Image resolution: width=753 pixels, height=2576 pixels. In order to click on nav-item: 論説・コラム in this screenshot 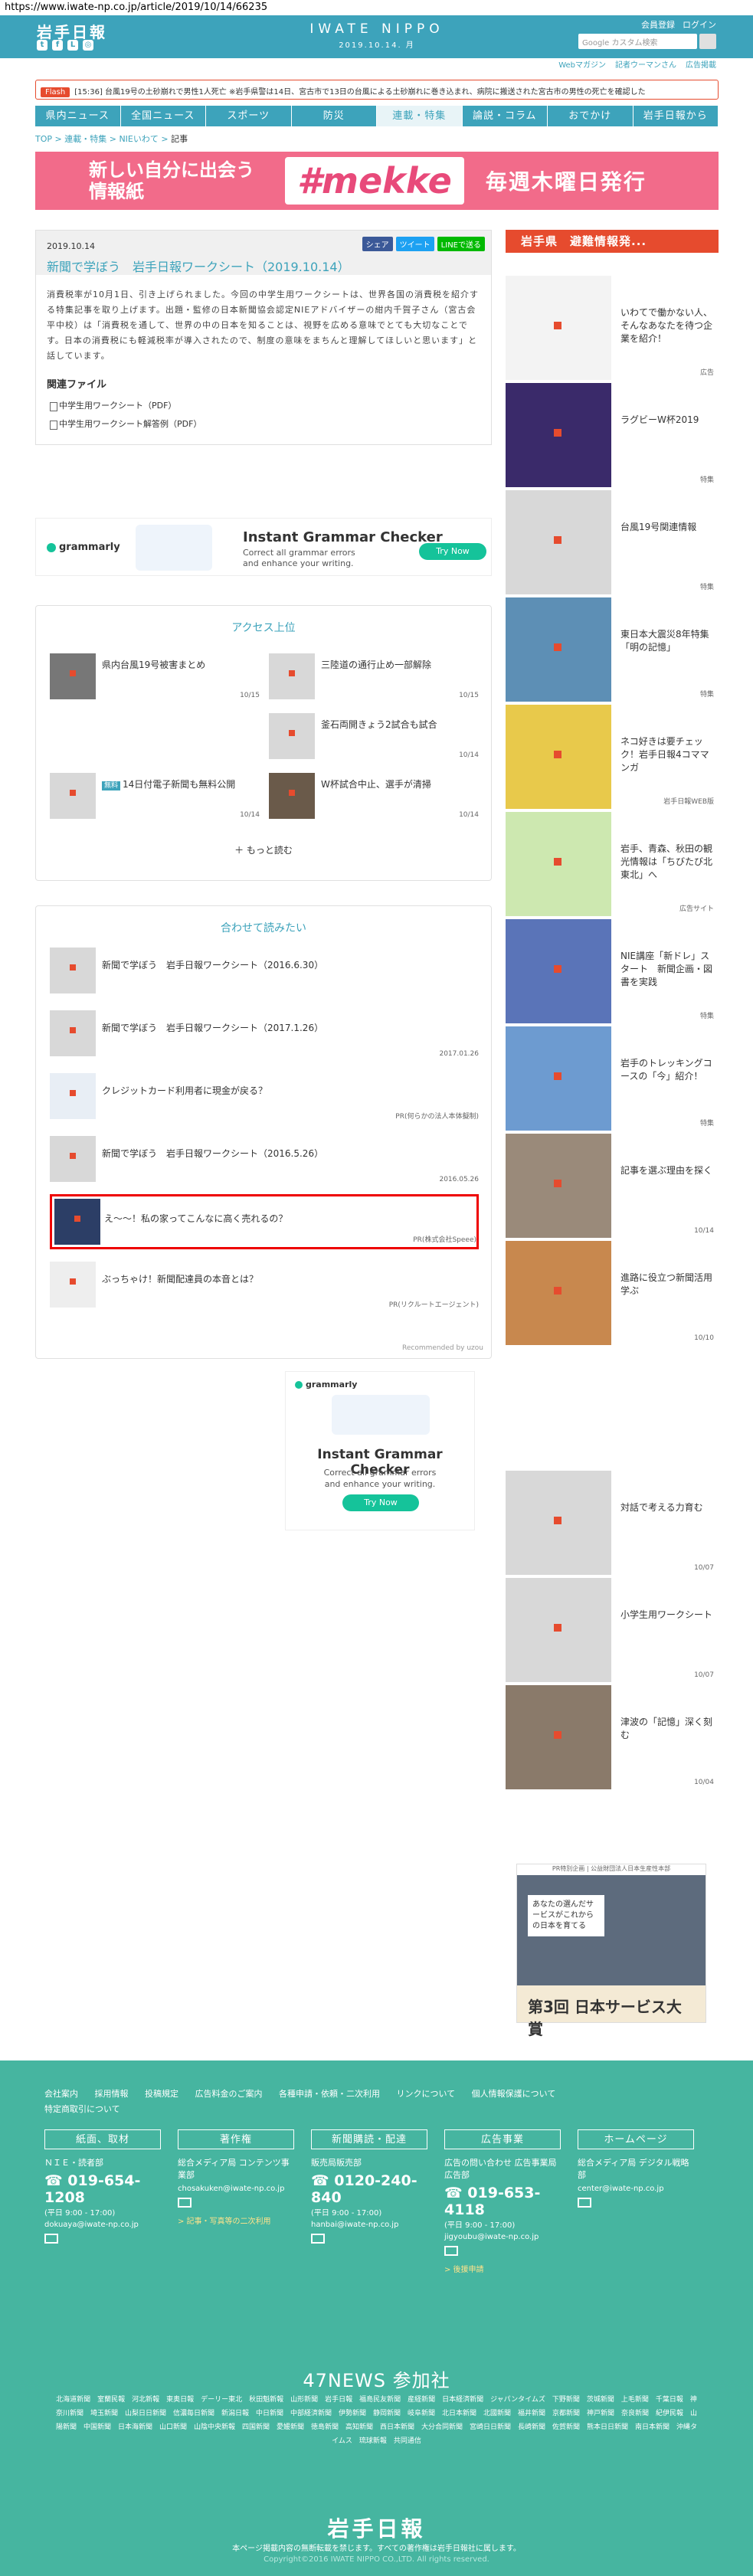, I will do `click(505, 116)`.